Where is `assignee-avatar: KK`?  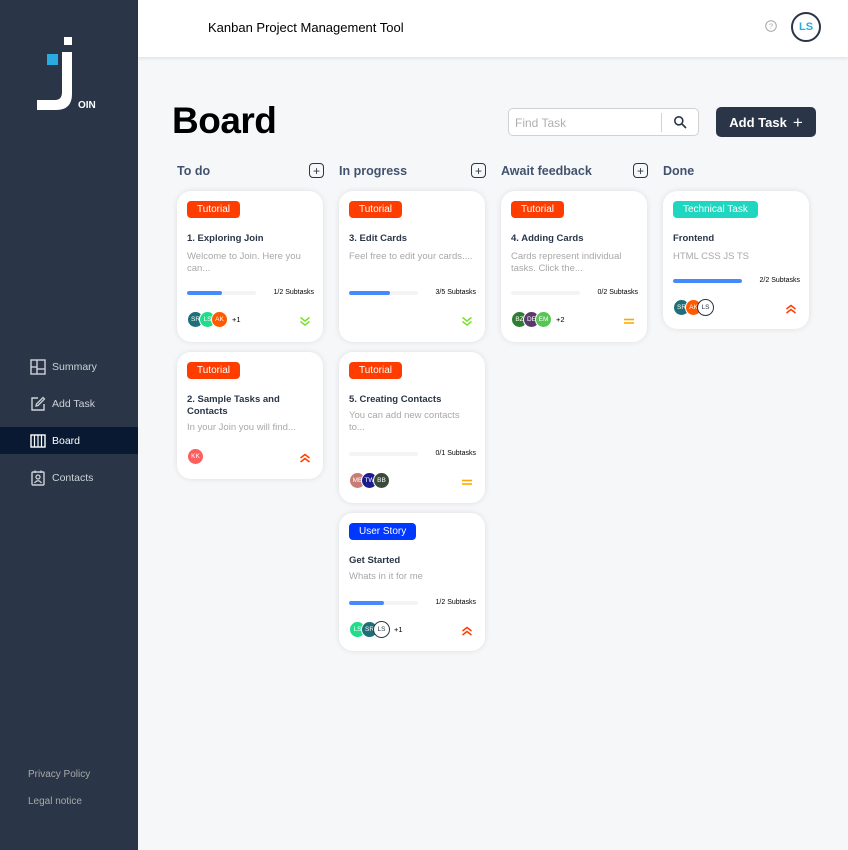
assignee-avatar: KK is located at coordinates (195, 456).